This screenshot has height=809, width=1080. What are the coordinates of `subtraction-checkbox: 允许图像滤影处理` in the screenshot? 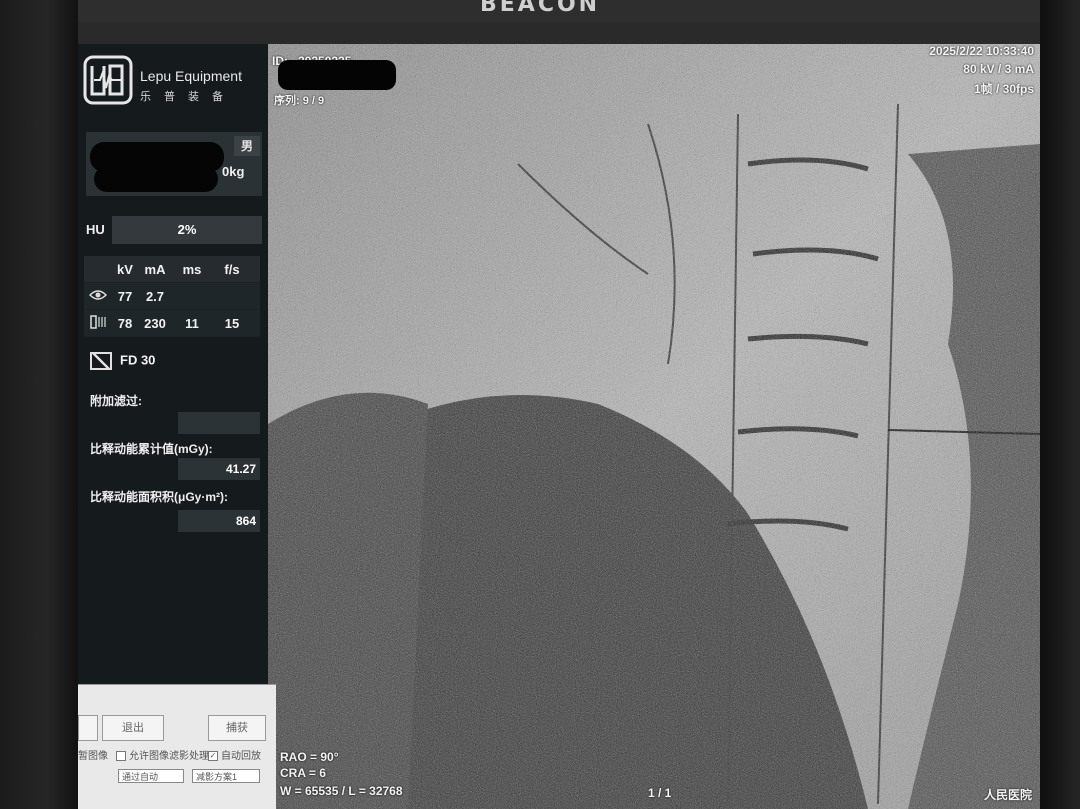 It's located at (162, 754).